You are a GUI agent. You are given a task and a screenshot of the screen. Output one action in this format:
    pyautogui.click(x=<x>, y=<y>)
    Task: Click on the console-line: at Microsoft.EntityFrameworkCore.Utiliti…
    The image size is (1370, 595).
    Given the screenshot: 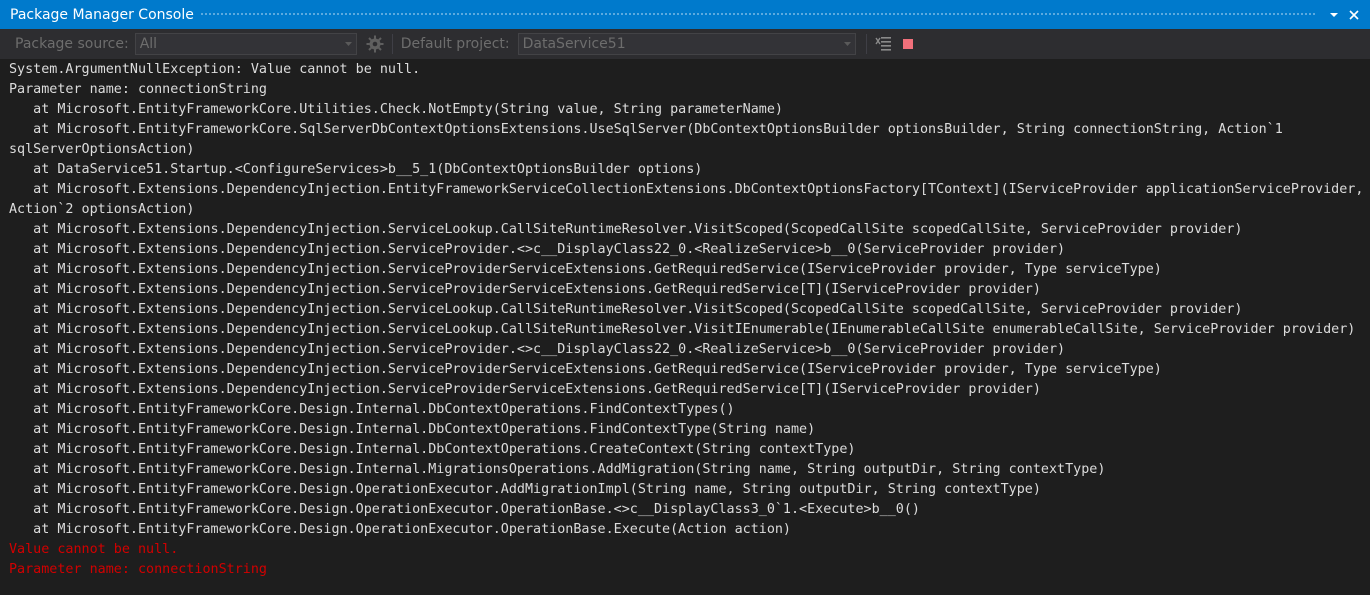 What is the action you would take?
    pyautogui.click(x=396, y=109)
    